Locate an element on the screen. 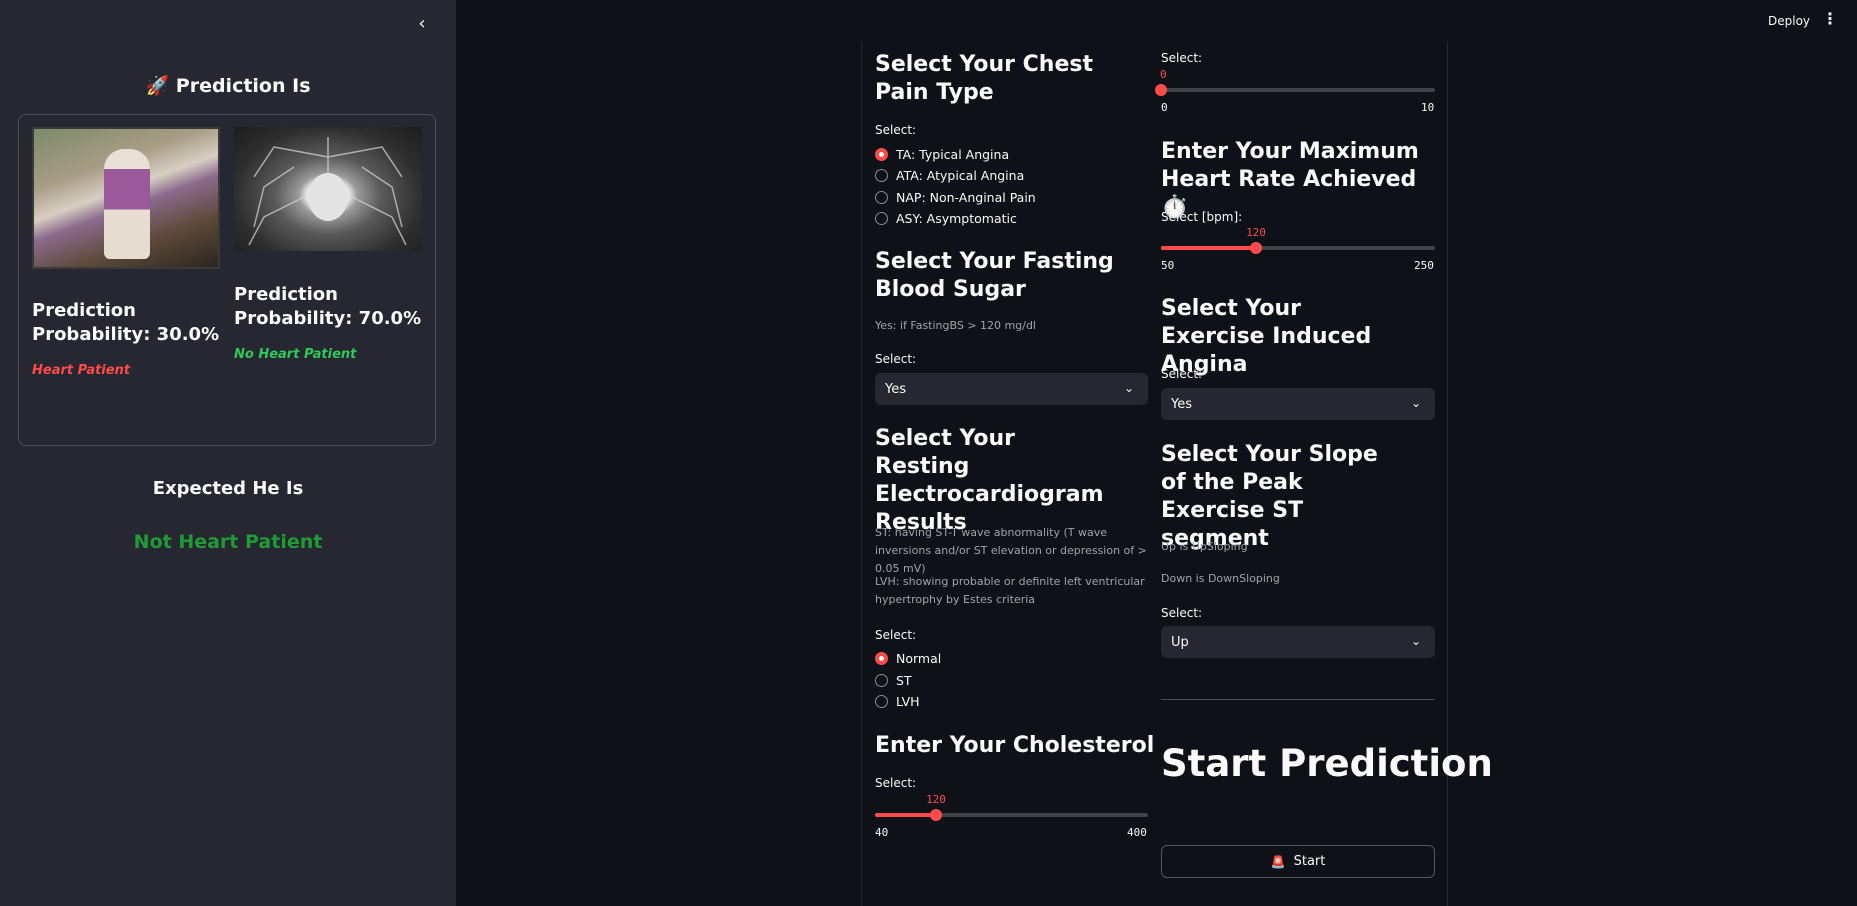  radio-st: ST is located at coordinates (893, 680).